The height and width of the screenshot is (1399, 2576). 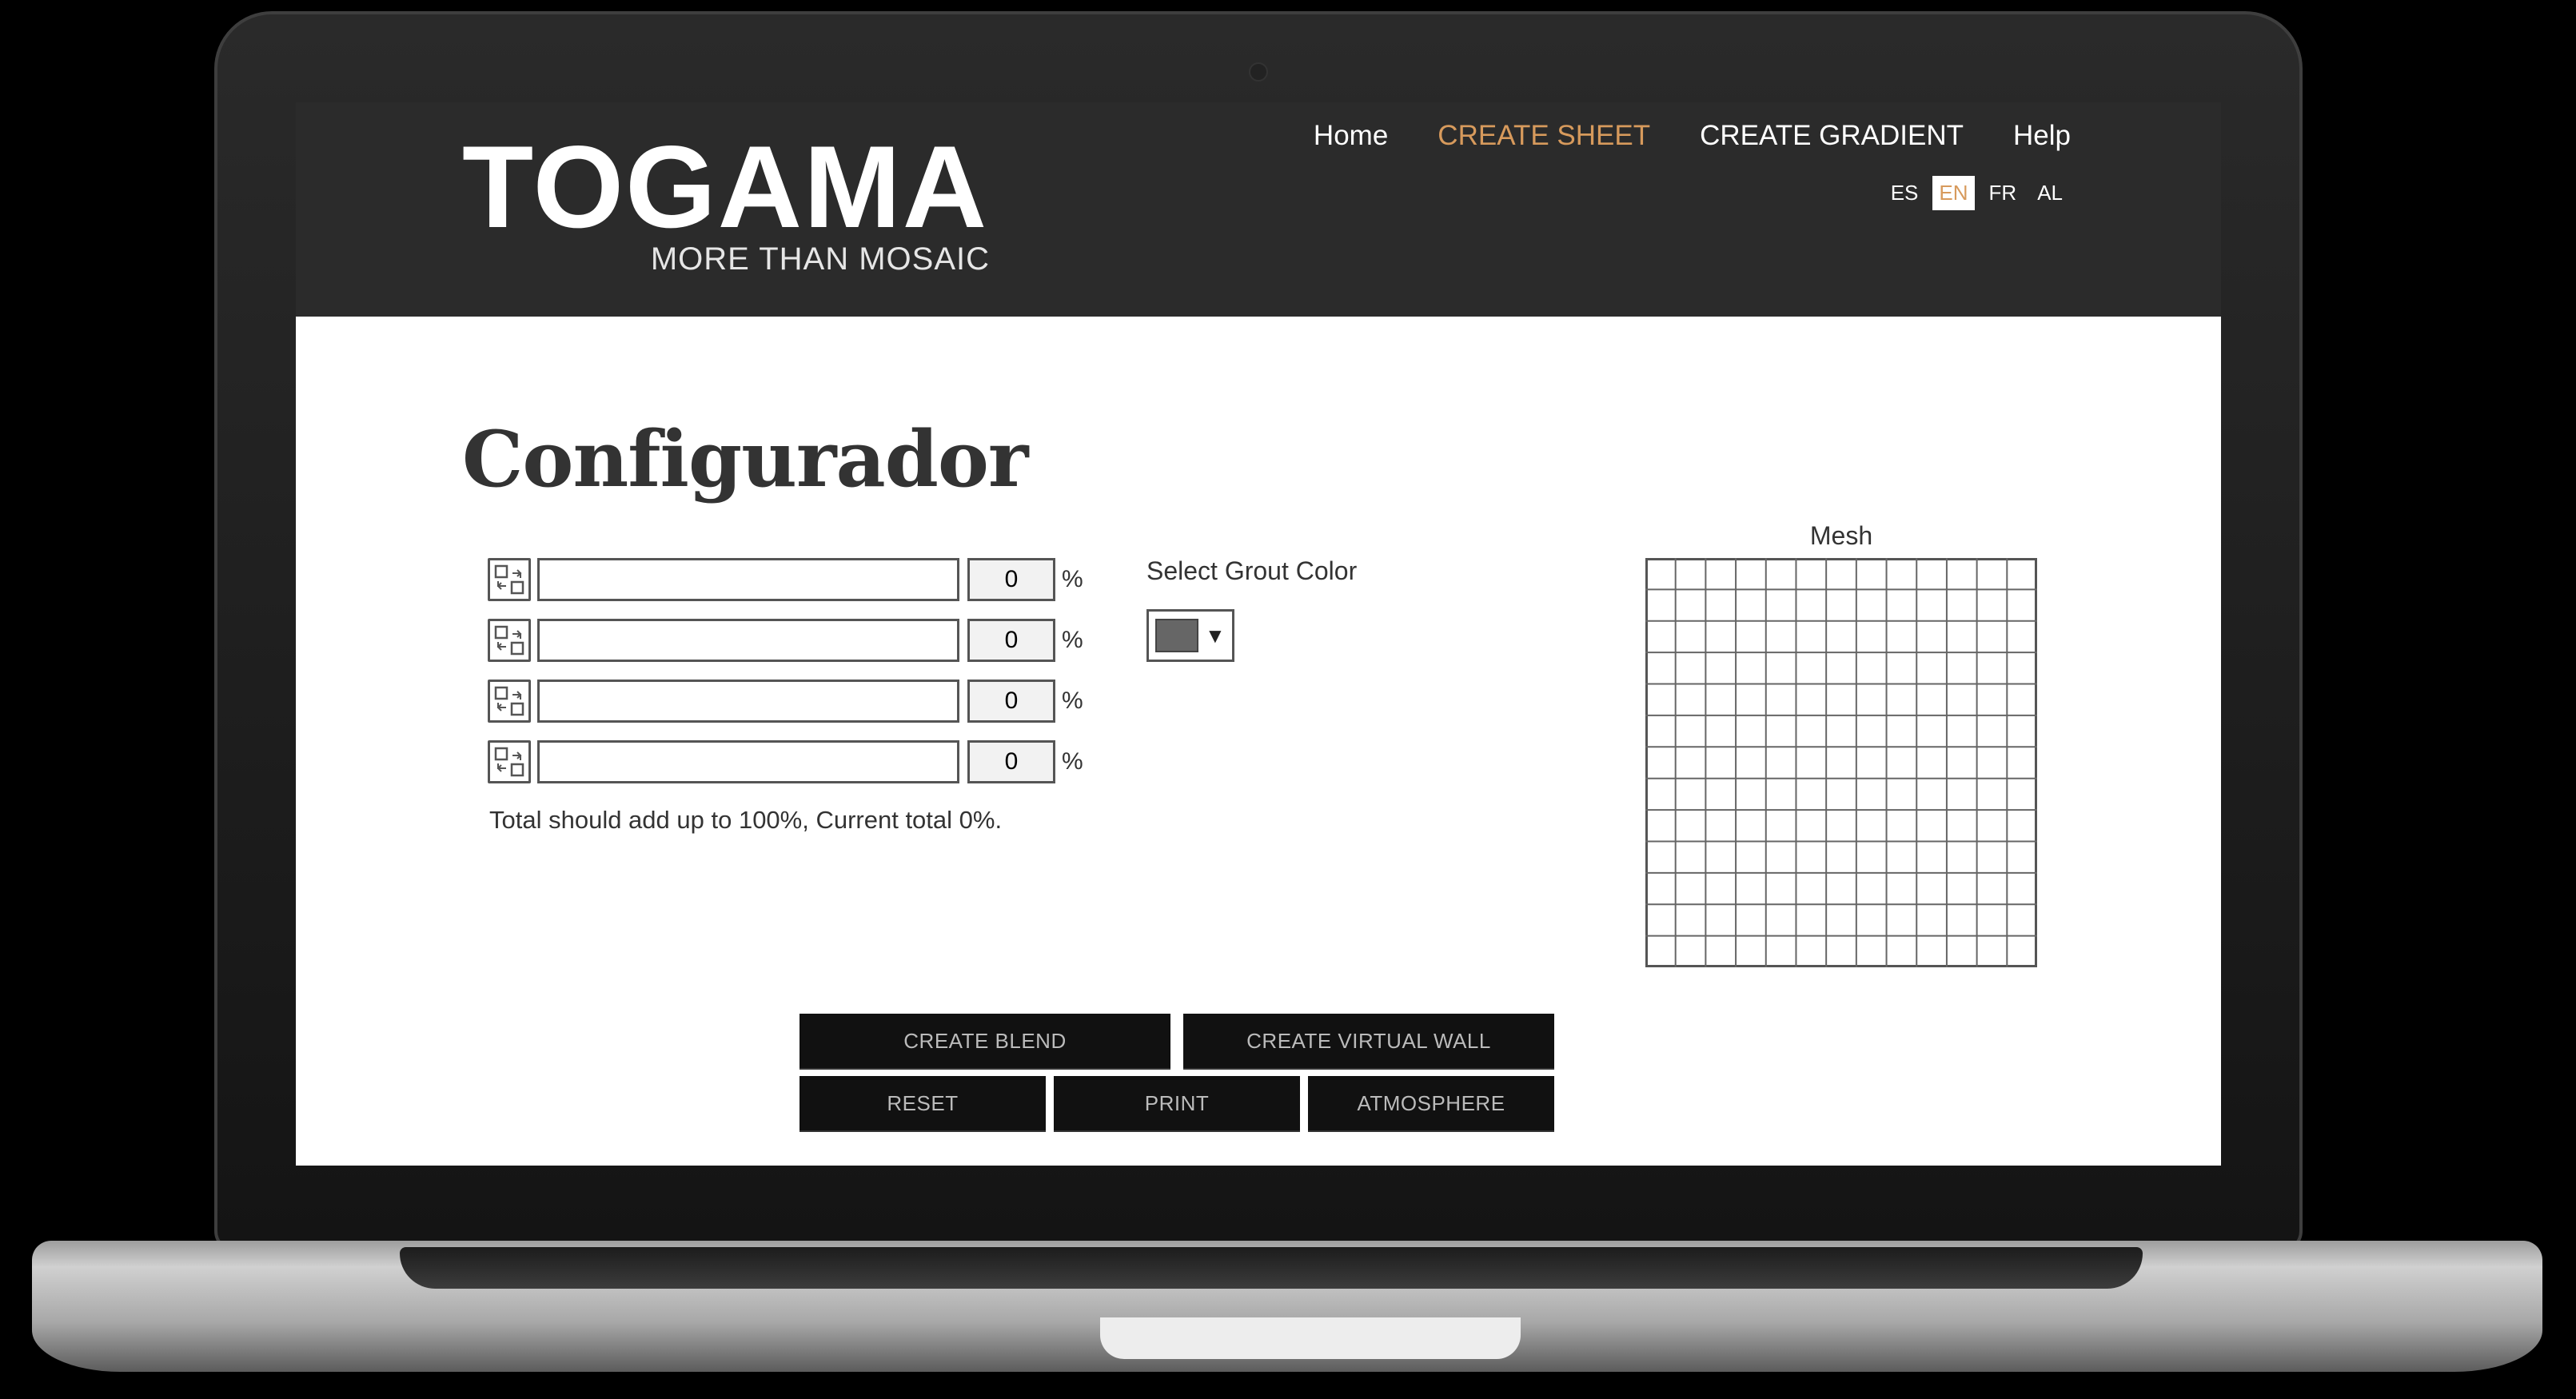 What do you see at coordinates (820, 259) in the screenshot?
I see `brand-tagline: MORE THAN MOSAIC` at bounding box center [820, 259].